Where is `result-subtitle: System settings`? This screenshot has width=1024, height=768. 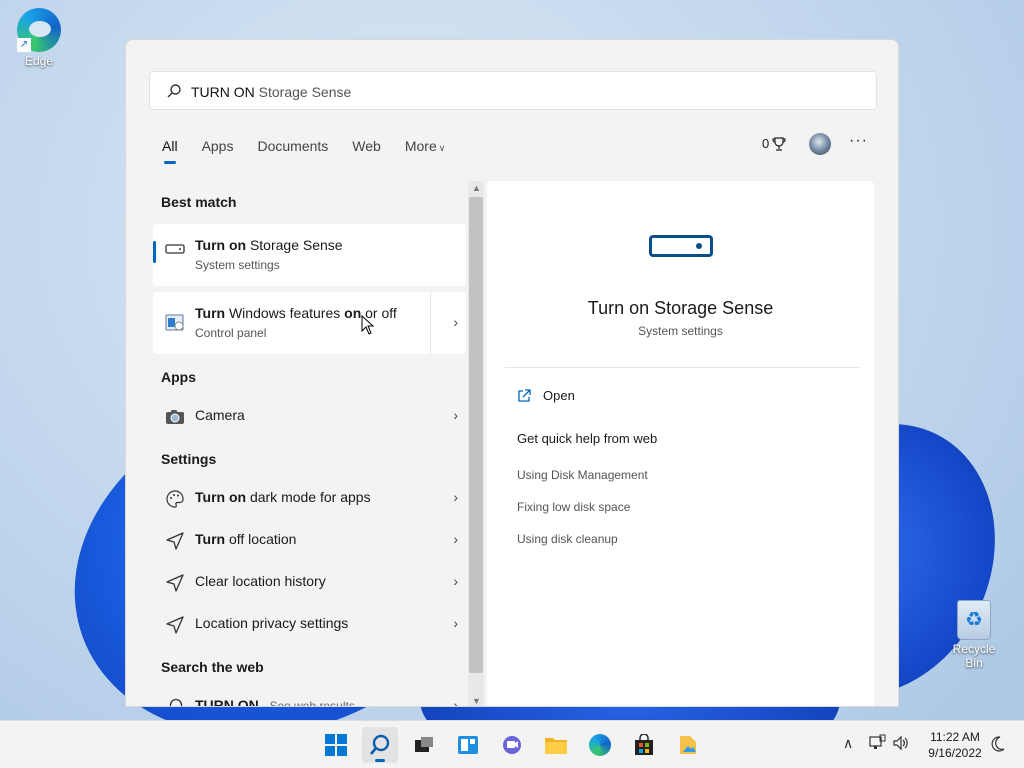 result-subtitle: System settings is located at coordinates (237, 265).